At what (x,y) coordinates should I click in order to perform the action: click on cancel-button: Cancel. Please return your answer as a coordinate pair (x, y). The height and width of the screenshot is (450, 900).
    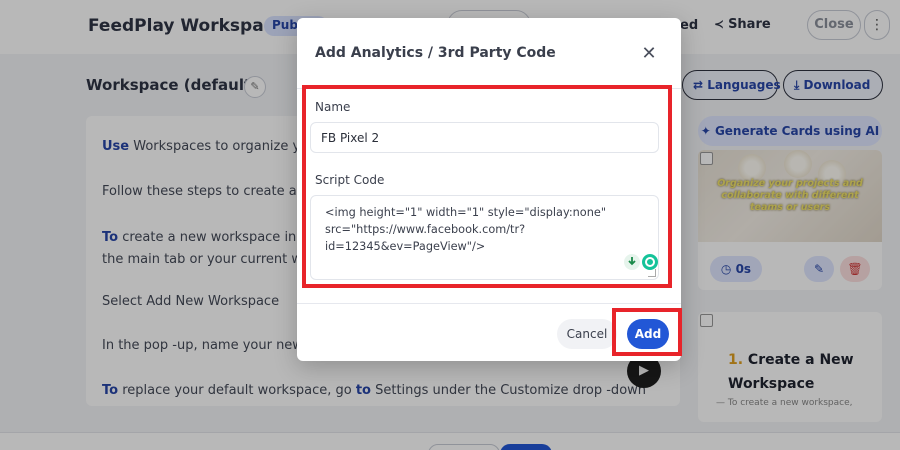
    Looking at the image, I should click on (587, 334).